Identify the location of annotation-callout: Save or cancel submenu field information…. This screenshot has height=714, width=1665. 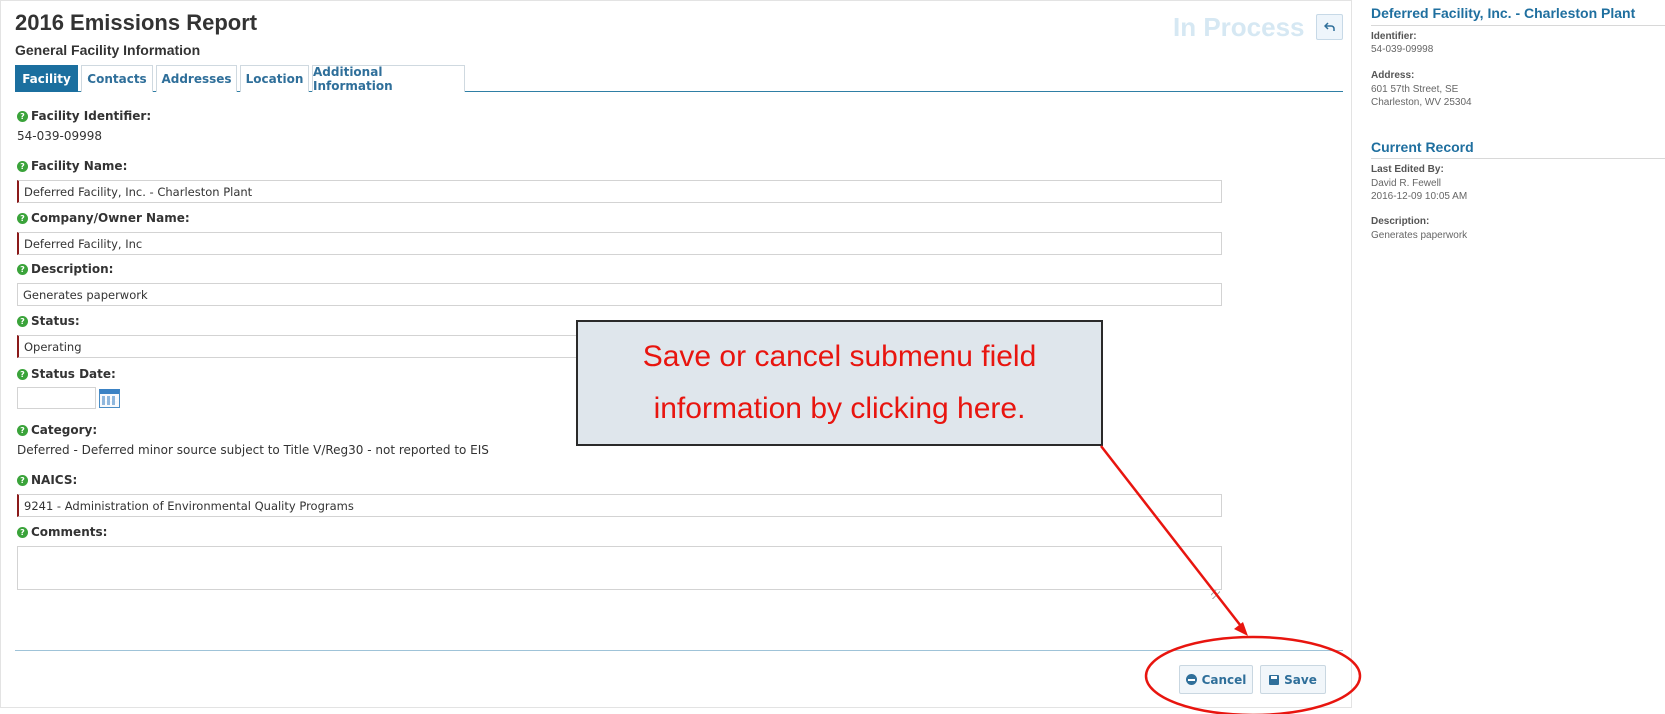
(839, 383).